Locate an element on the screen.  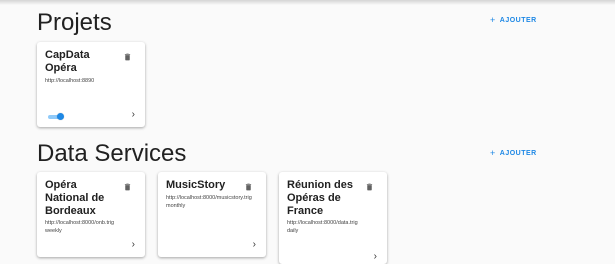
project-card-url: http://localhost:8890 is located at coordinates (70, 81).